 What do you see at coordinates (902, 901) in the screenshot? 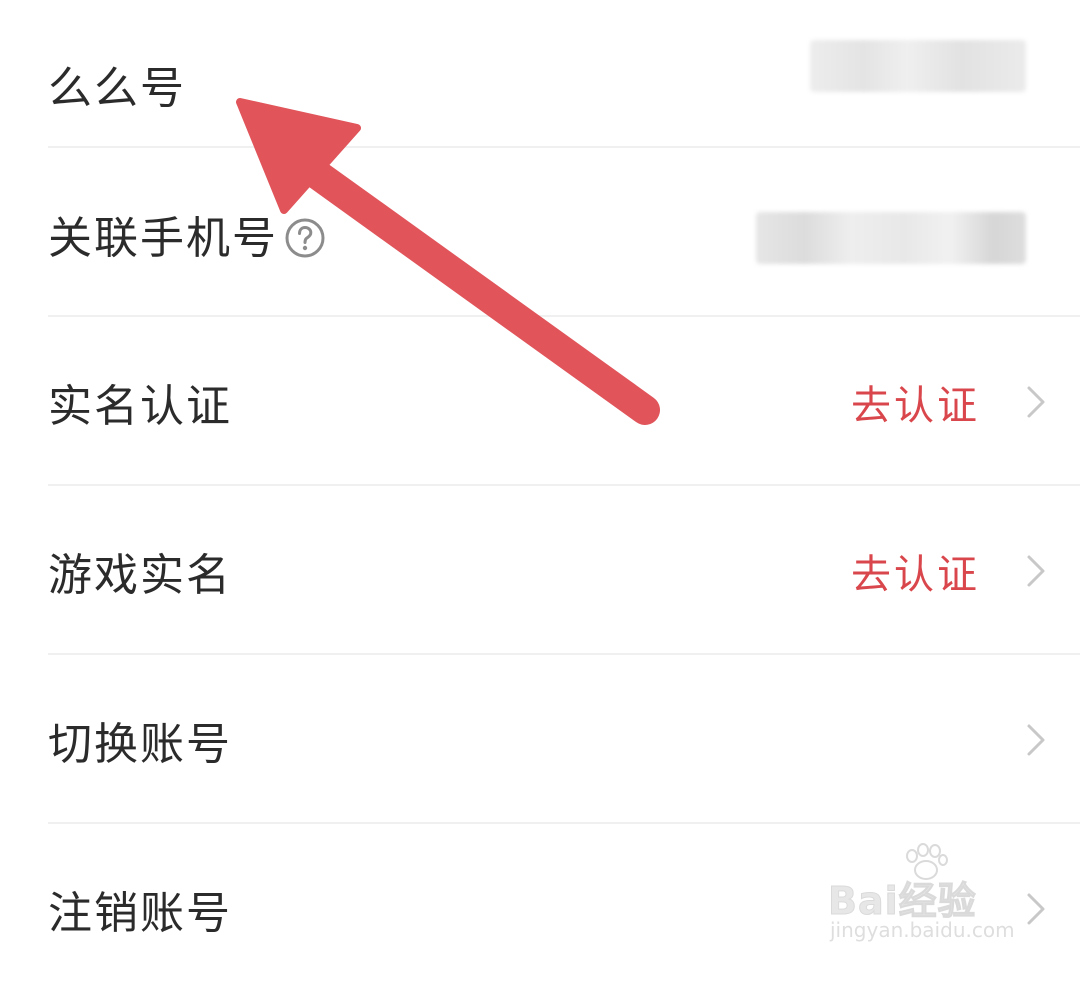
I see `watermark-logo: Bai经验` at bounding box center [902, 901].